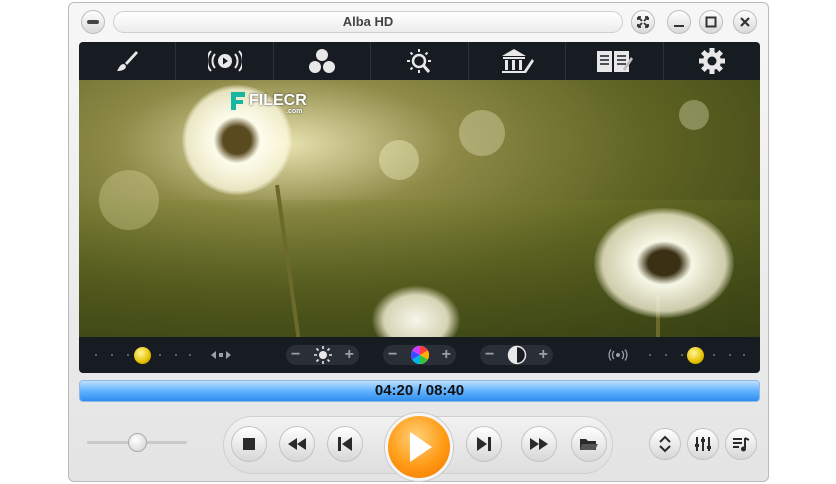  I want to click on previous-button, so click(345, 444).